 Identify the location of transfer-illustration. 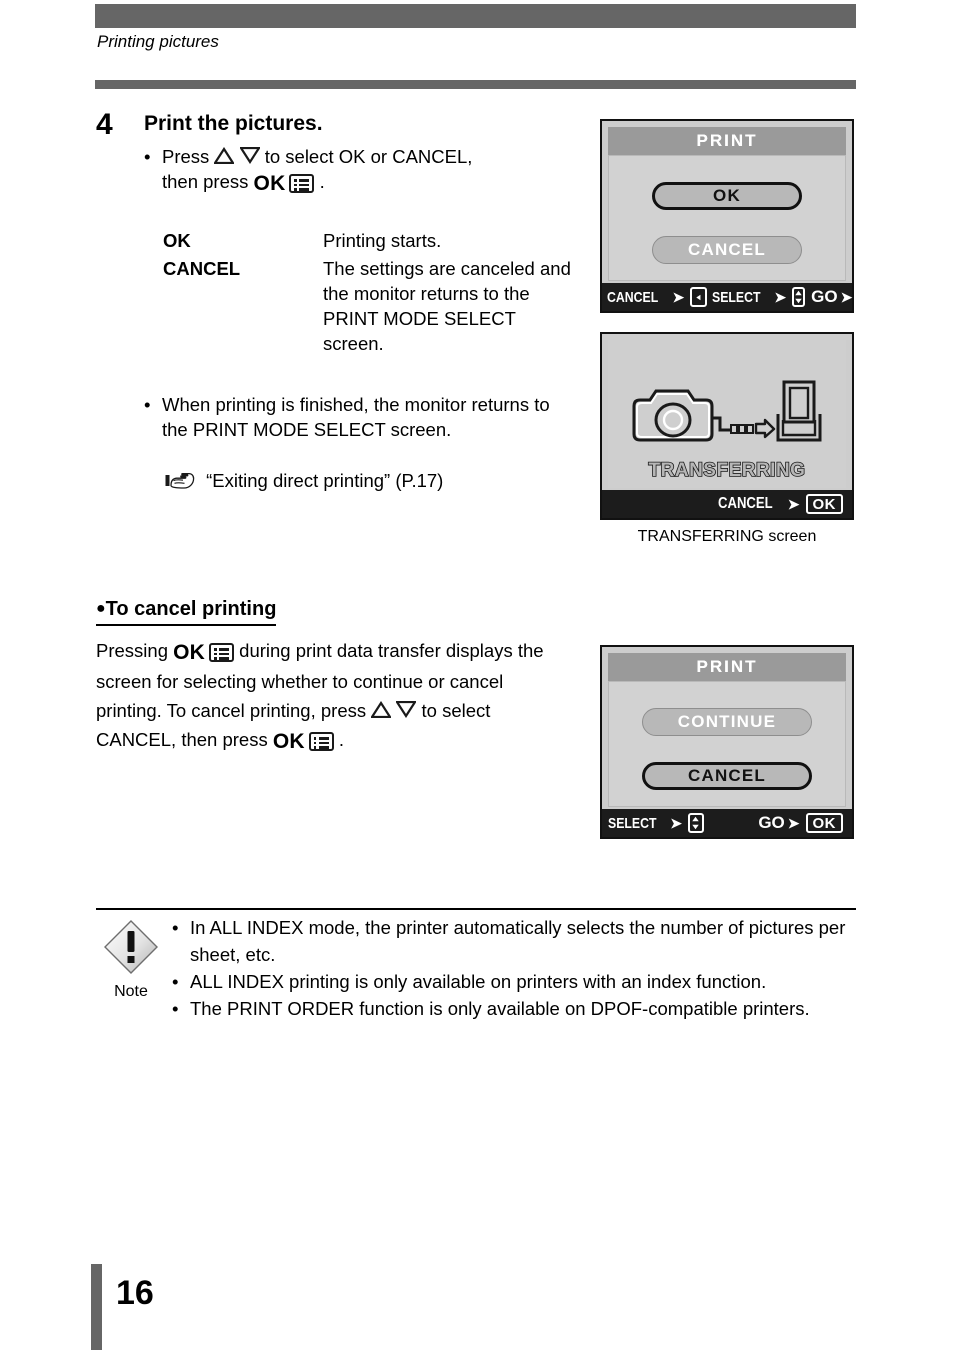
(727, 414).